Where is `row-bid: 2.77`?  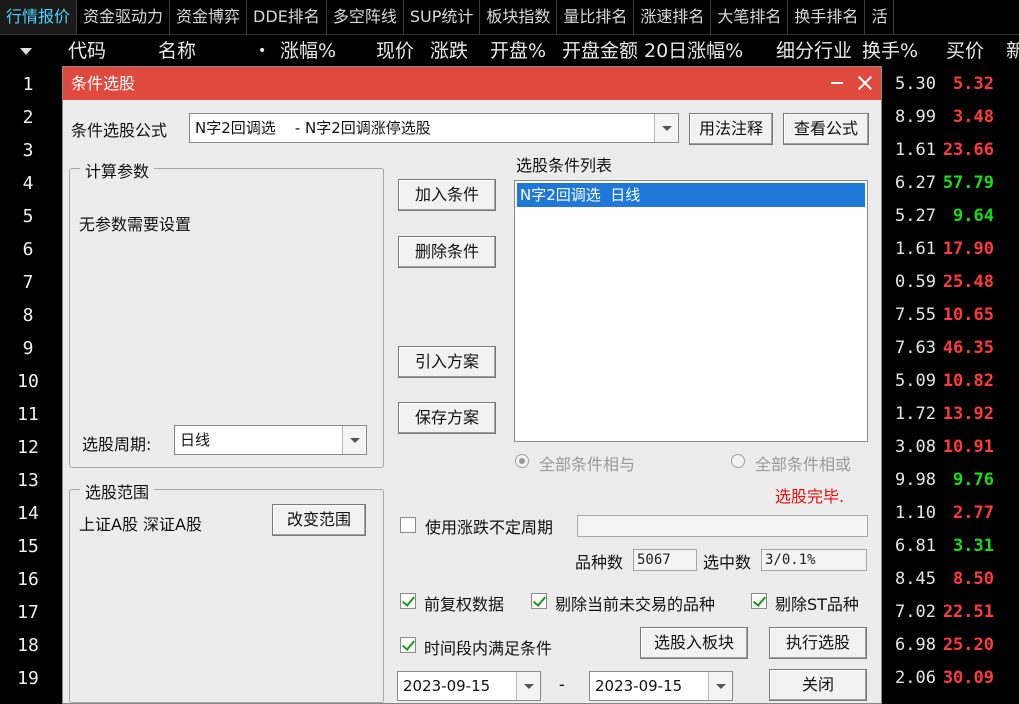 row-bid: 2.77 is located at coordinates (973, 513).